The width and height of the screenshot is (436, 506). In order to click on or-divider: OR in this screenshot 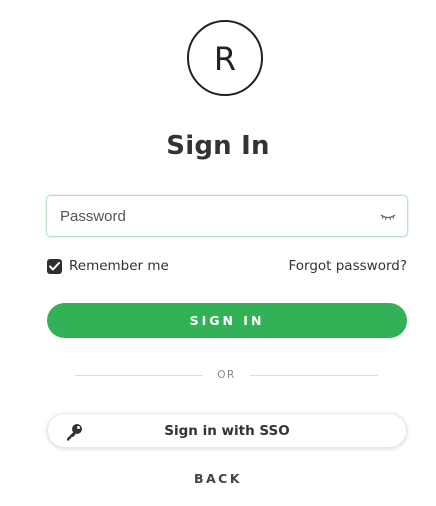, I will do `click(226, 375)`.